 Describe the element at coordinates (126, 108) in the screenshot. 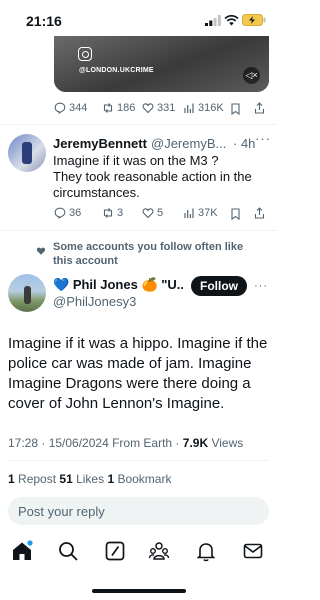

I see `repost-count: 186` at that location.